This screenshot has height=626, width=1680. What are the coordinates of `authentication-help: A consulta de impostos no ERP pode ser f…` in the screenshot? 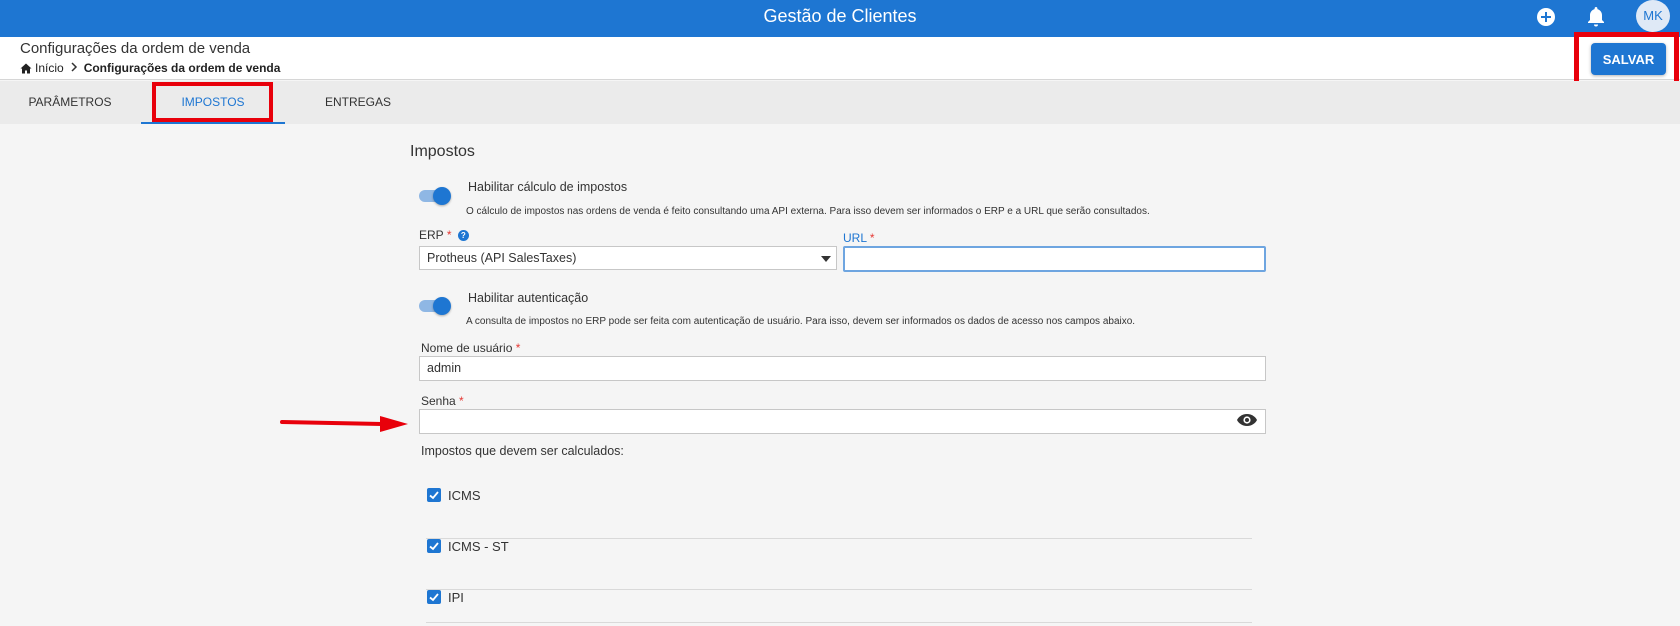 It's located at (801, 321).